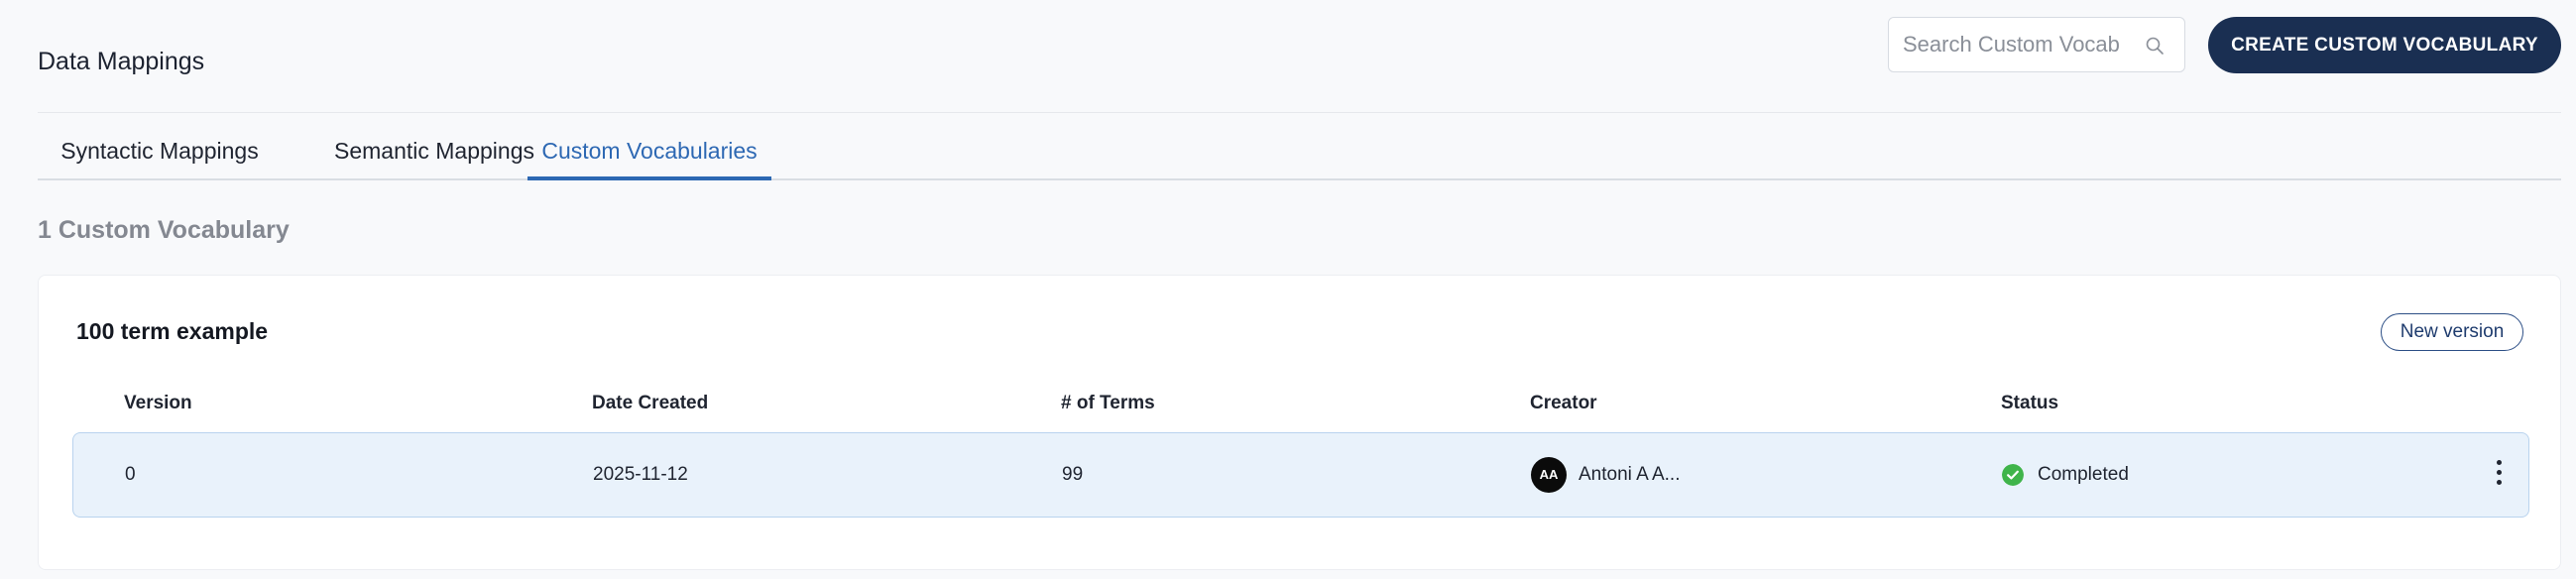  Describe the element at coordinates (2008, 44) in the screenshot. I see `search-input` at that location.